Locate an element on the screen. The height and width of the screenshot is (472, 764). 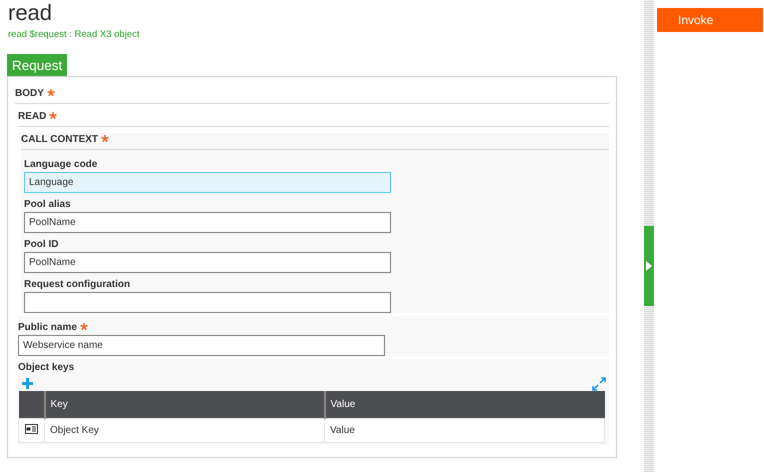
add-icon is located at coordinates (27, 383).